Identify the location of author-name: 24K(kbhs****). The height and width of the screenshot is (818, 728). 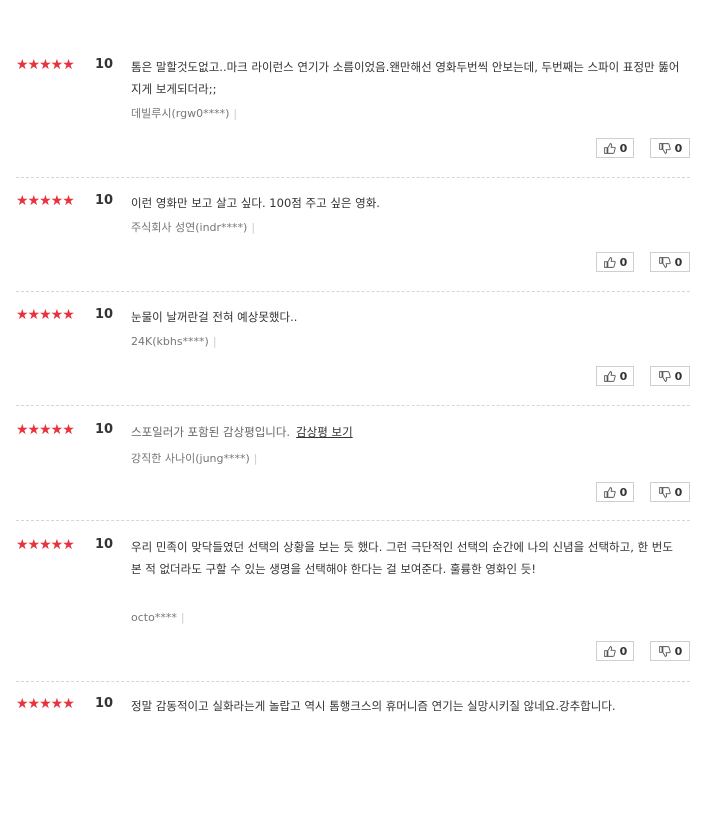
(170, 341).